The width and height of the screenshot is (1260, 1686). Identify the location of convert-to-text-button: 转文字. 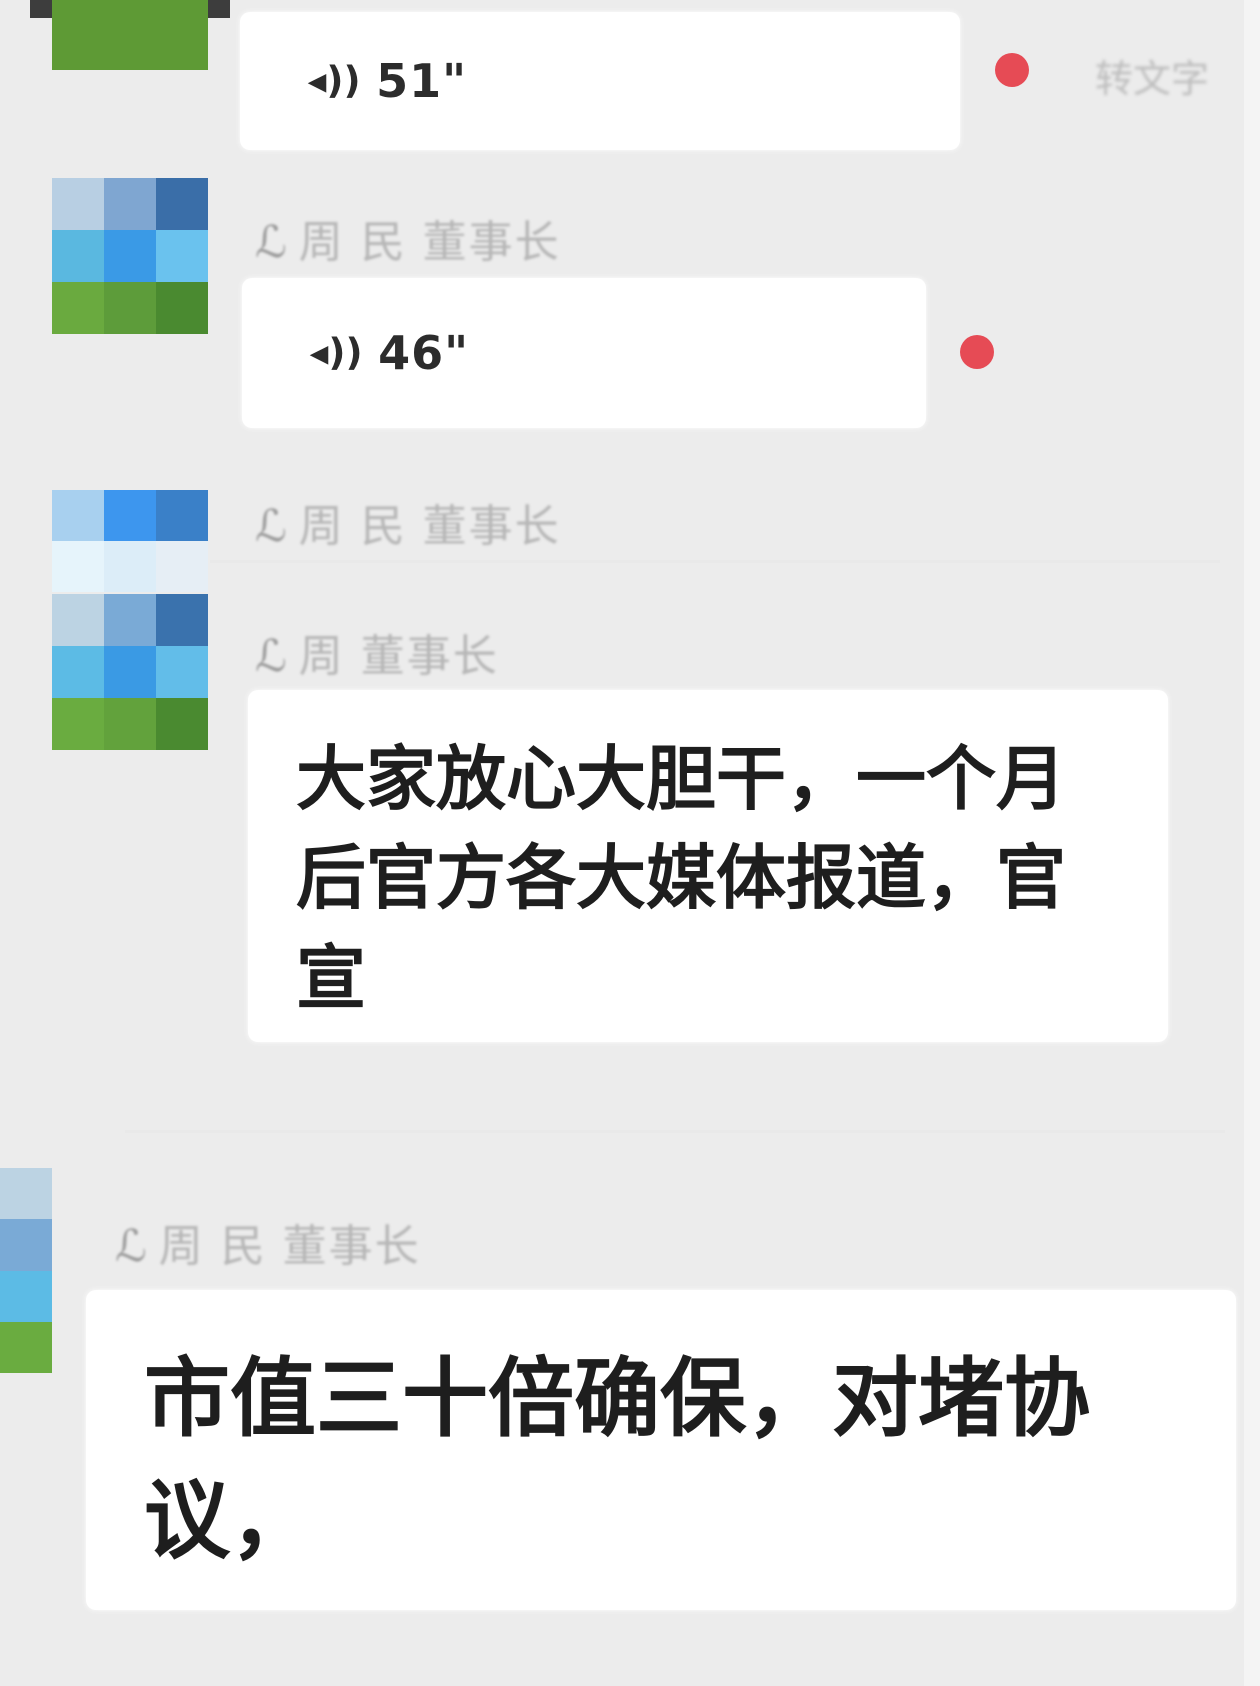
(1152, 75).